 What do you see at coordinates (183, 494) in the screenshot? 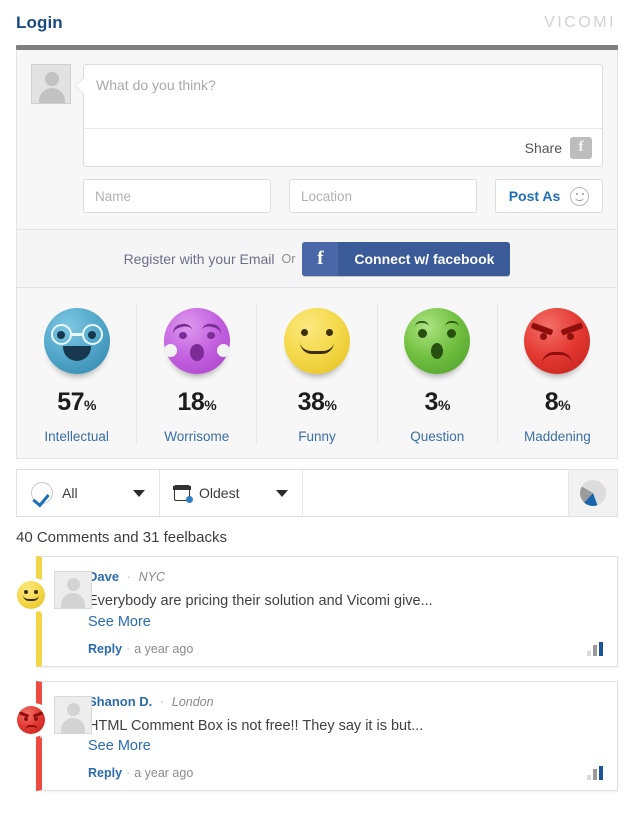
I see `calendar-icon` at bounding box center [183, 494].